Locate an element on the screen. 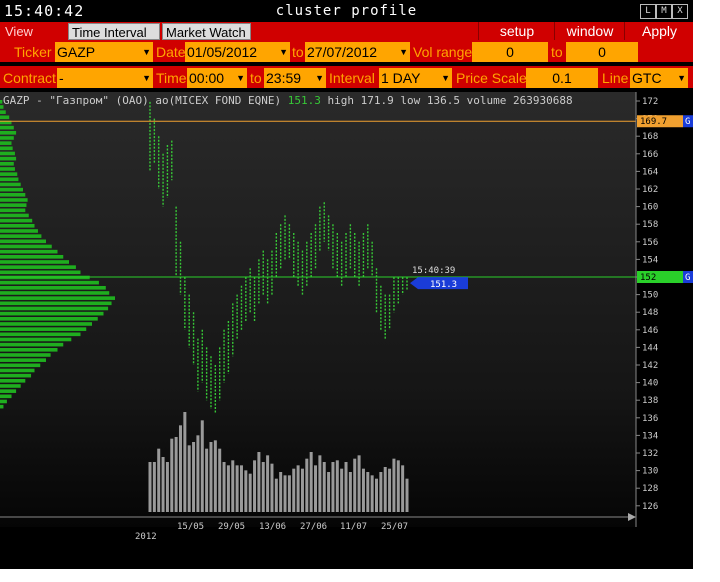 The width and height of the screenshot is (720, 582). vol-from-input: 0 is located at coordinates (510, 52).